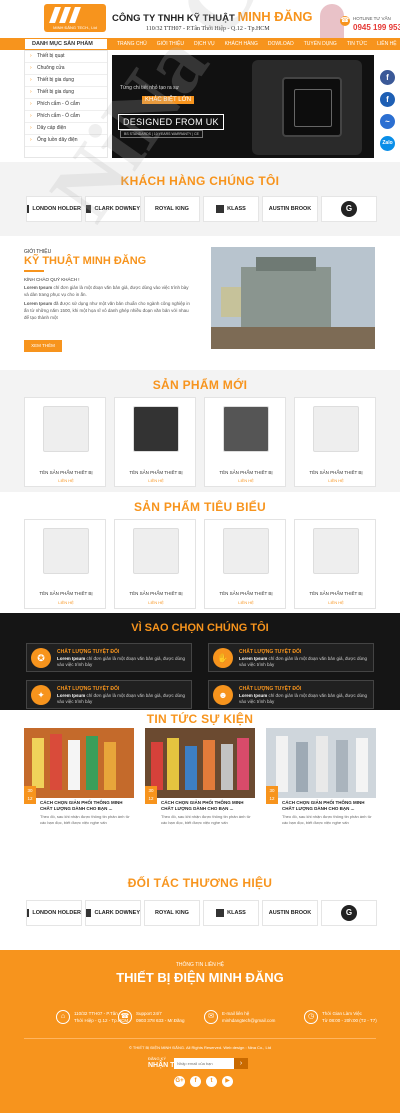  Describe the element at coordinates (172, 209) in the screenshot. I see `client-logo: ROYAL KING` at that location.